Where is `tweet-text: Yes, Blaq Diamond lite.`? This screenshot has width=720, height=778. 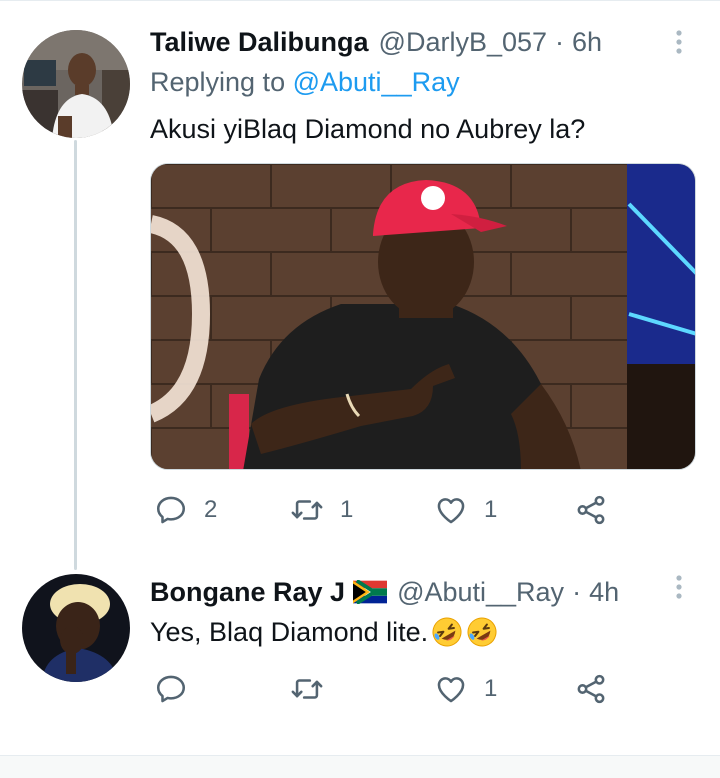
tweet-text: Yes, Blaq Diamond lite. is located at coordinates (324, 632).